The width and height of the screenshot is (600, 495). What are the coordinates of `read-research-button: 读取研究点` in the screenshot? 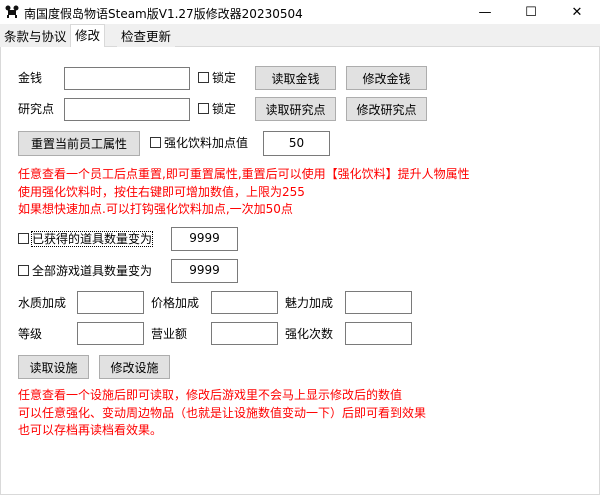 It's located at (295, 109).